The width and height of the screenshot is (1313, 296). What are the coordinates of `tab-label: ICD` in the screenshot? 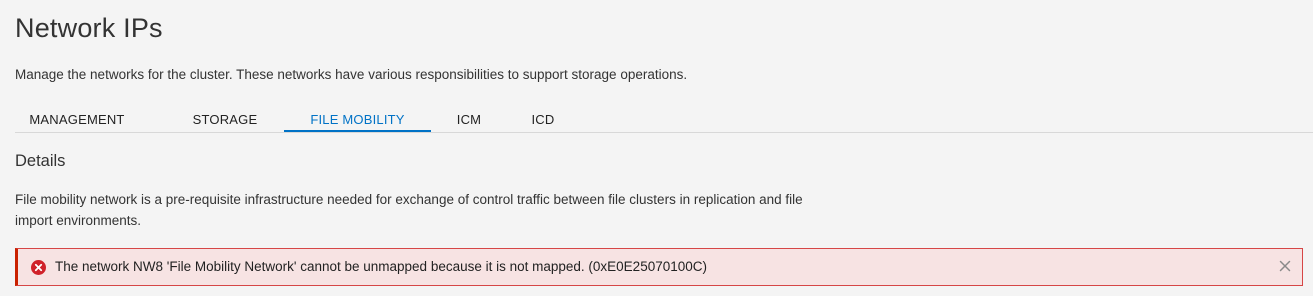 It's located at (543, 119).